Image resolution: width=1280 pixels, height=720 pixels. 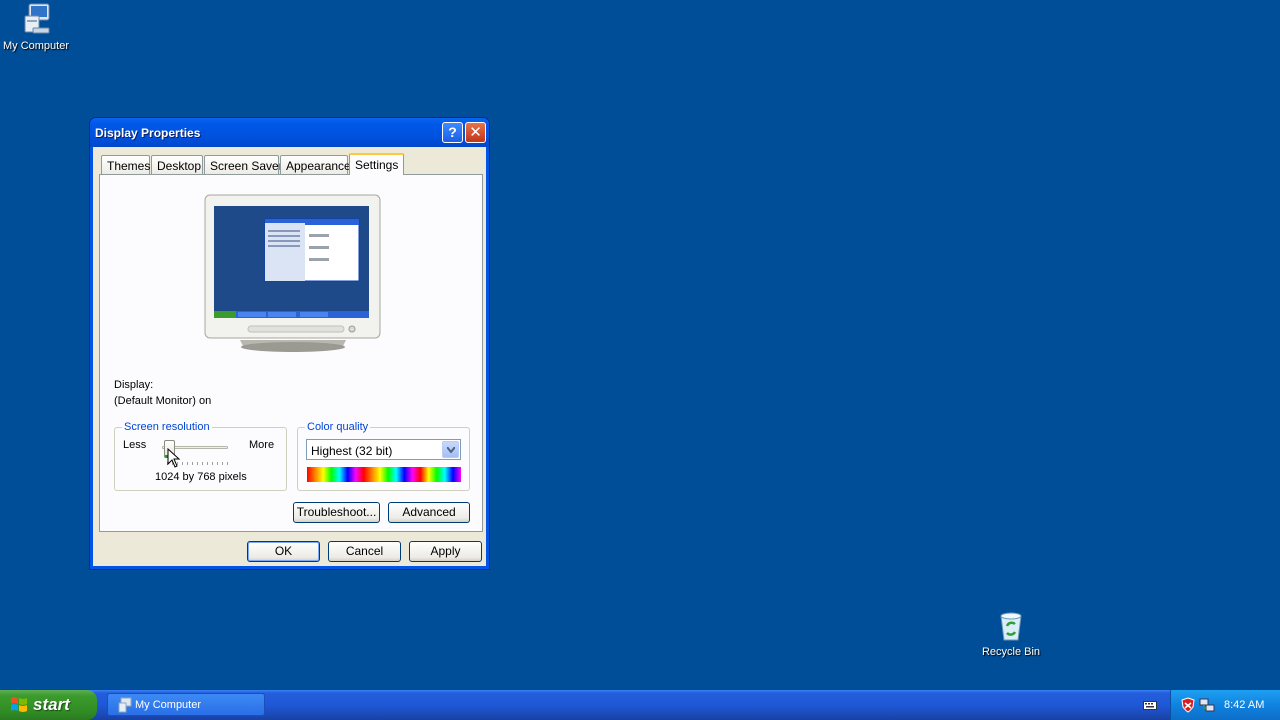 I want to click on tab-desktop: Desktop, so click(x=177, y=164).